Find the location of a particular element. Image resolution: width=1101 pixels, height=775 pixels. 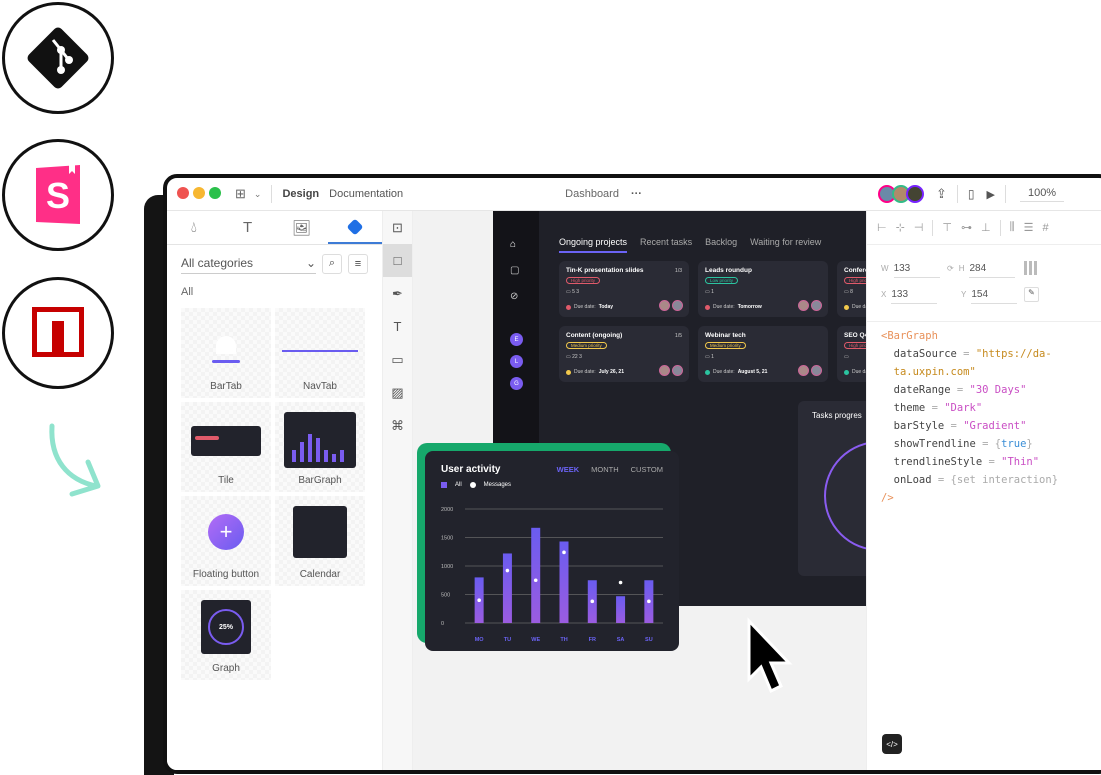

search-icon: ⌕ is located at coordinates (332, 263).